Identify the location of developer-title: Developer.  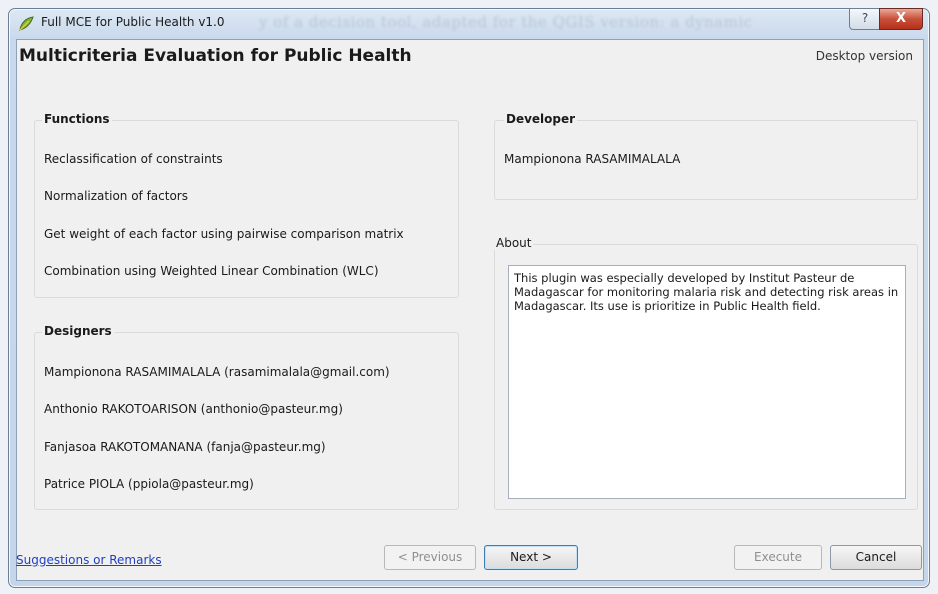
(541, 119).